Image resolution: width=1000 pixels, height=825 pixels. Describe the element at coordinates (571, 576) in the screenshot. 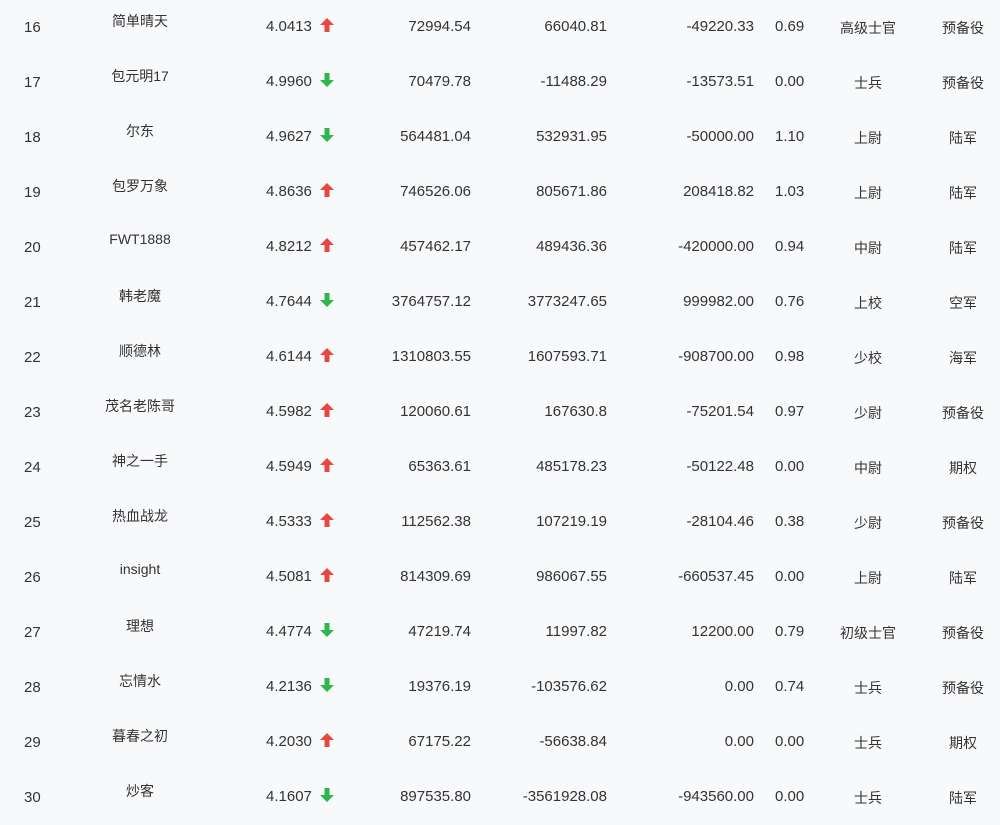

I see `profit-value: 986067.55` at that location.